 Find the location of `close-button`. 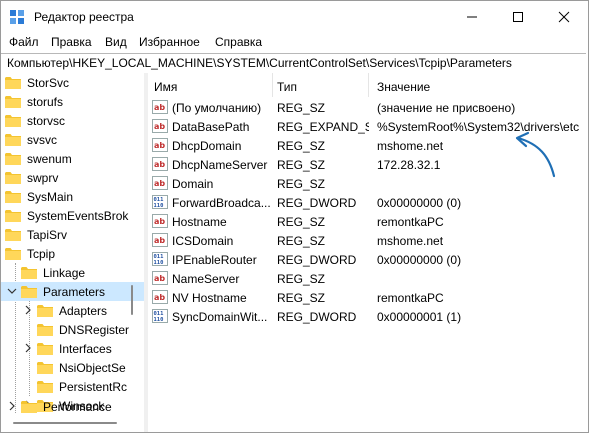

close-button is located at coordinates (564, 17).